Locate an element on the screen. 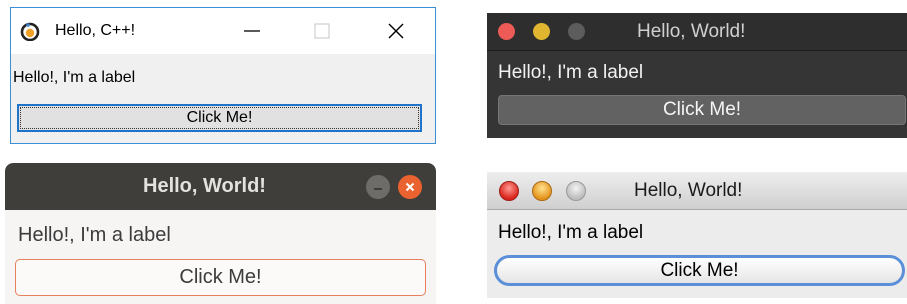  qt-logo-icon is located at coordinates (30, 31).